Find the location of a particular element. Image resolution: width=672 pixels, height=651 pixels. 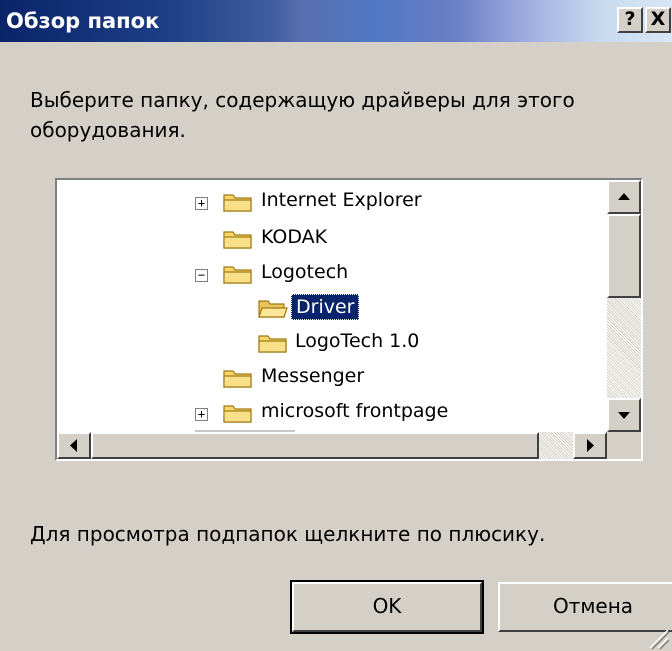

horizontal-scrollbar is located at coordinates (332, 445).